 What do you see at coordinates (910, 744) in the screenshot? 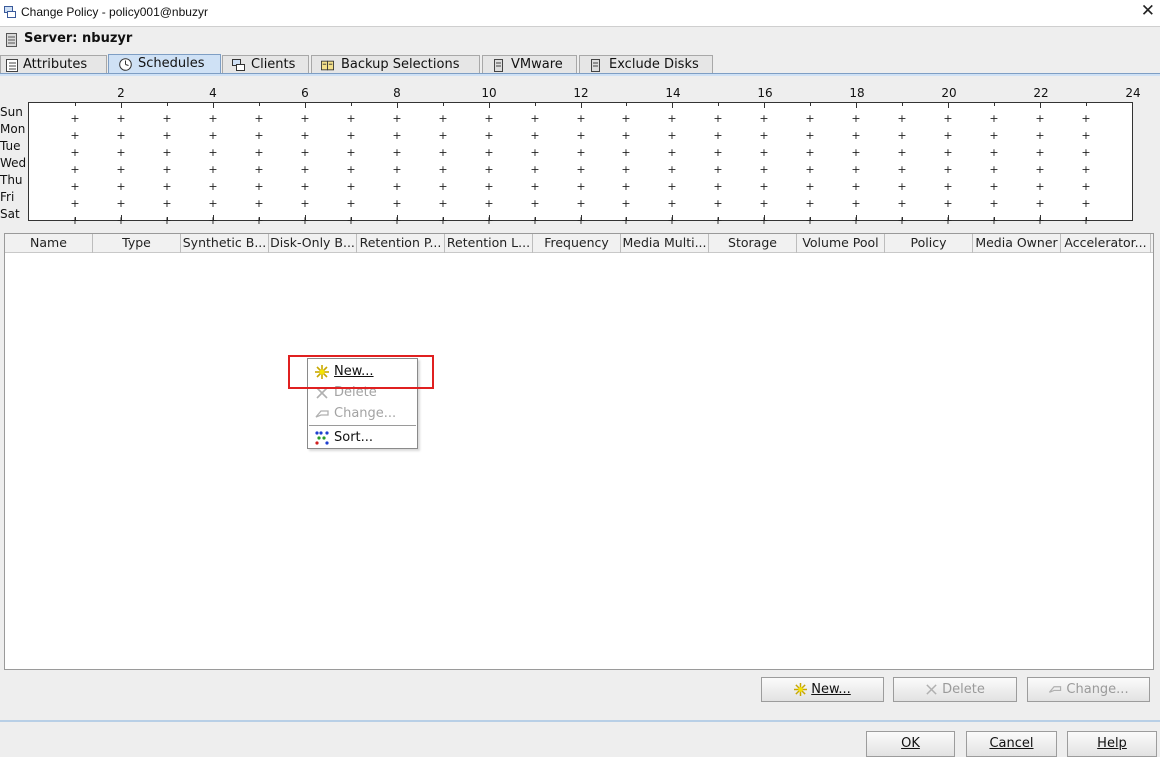
I see `ok-button: OK` at bounding box center [910, 744].